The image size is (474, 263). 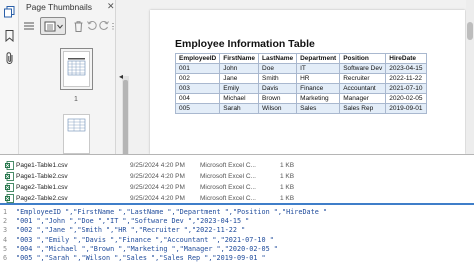 I want to click on table-cell: 005, so click(x=197, y=108).